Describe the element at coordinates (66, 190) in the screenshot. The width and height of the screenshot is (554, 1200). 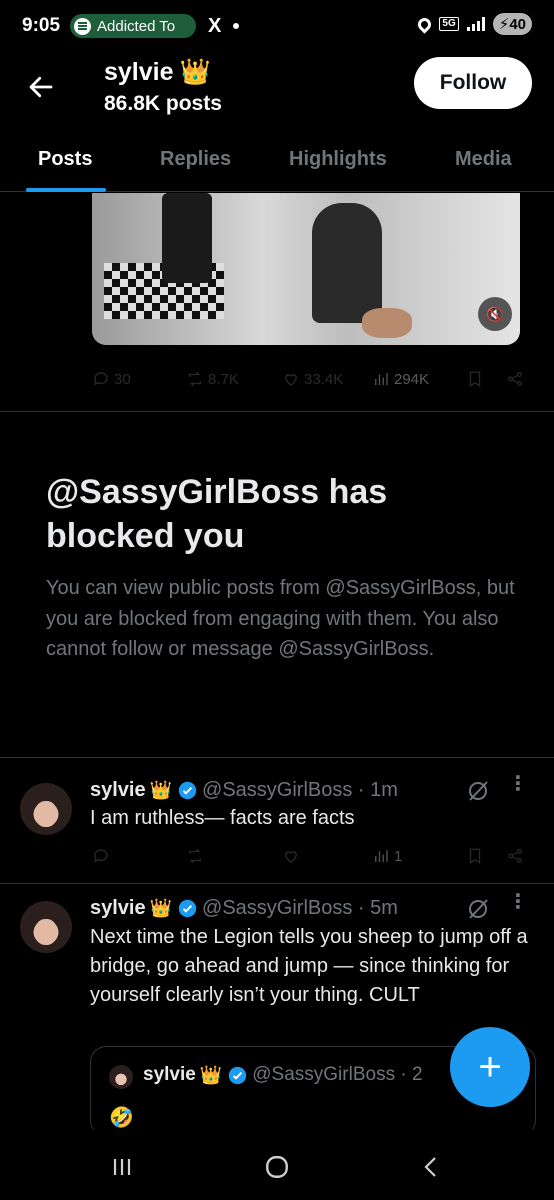
I see `active-tab-indicator` at that location.